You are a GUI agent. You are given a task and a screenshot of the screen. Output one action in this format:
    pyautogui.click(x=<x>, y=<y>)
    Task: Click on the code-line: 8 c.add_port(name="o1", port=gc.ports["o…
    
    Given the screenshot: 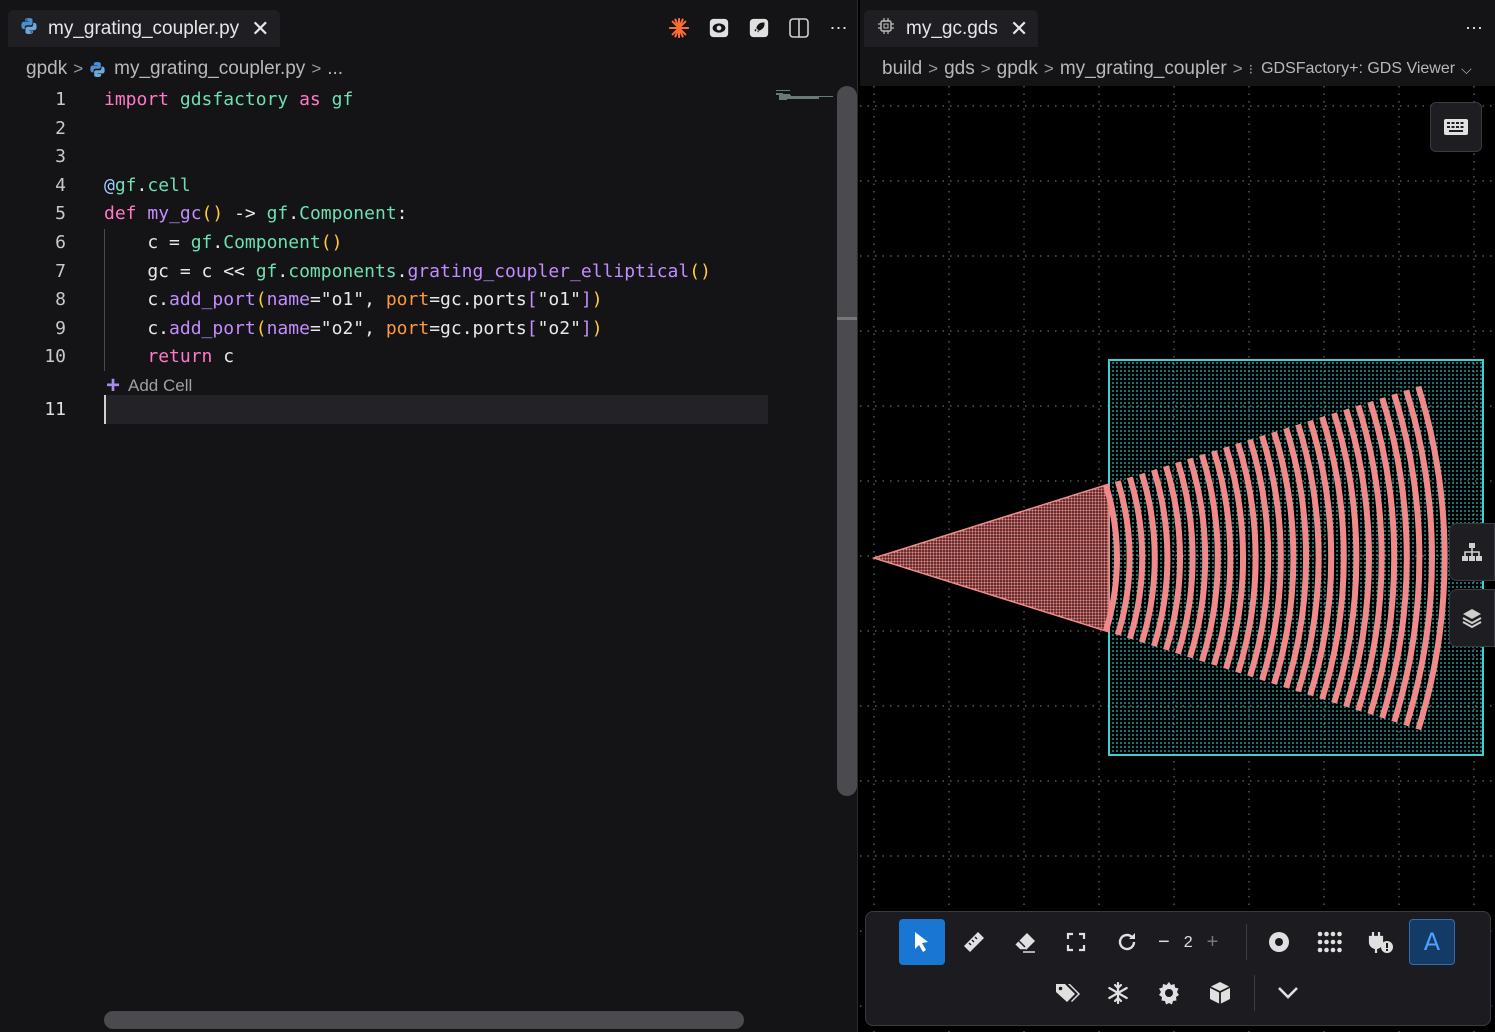 What is the action you would take?
    pyautogui.click(x=415, y=300)
    